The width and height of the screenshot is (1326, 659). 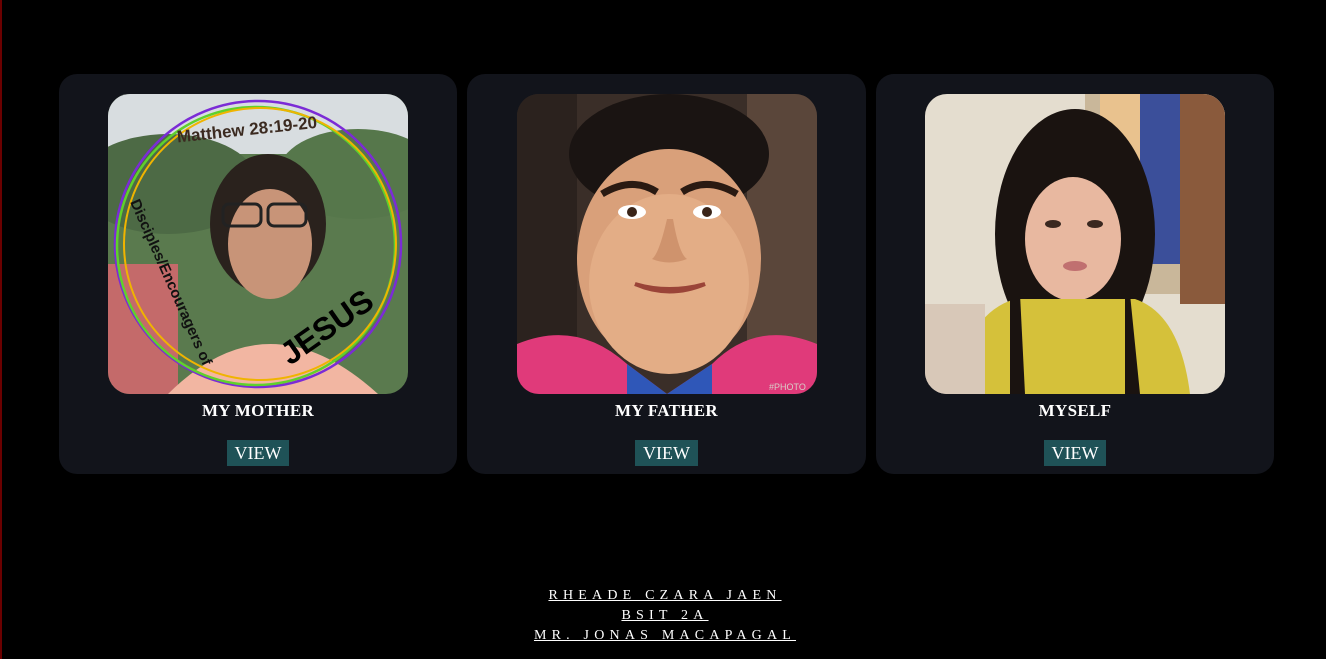 I want to click on footer-instructor: MR. JONAS MACAPAGAL, so click(x=665, y=635).